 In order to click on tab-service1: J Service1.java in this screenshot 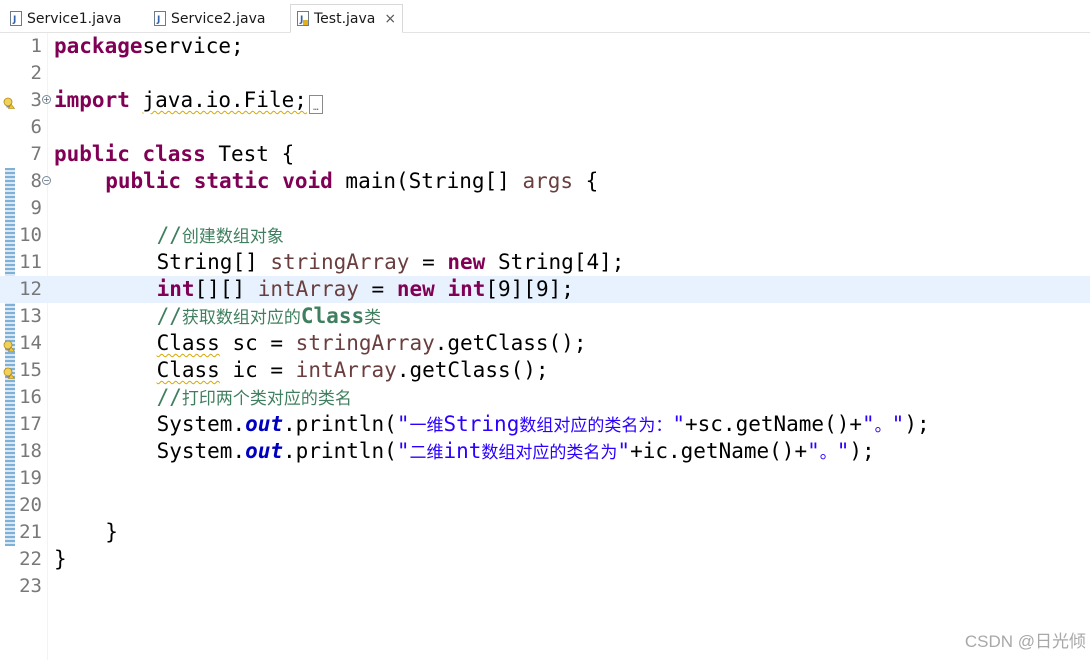, I will do `click(65, 18)`.